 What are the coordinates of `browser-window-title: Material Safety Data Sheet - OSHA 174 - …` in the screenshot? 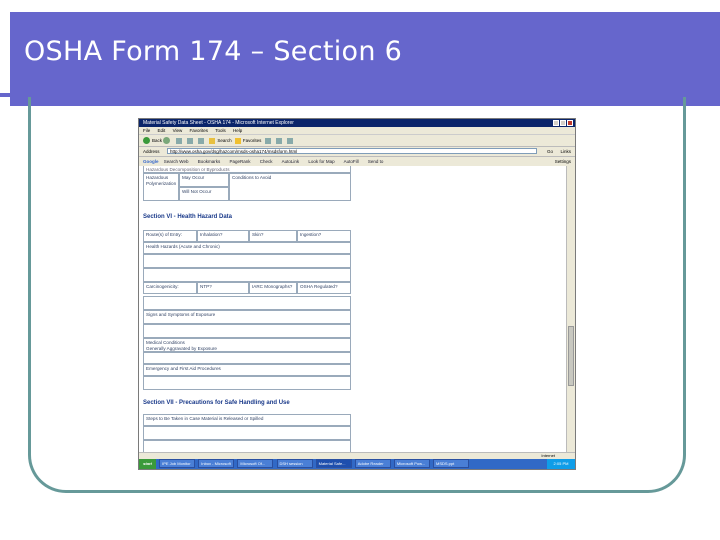 It's located at (218, 123).